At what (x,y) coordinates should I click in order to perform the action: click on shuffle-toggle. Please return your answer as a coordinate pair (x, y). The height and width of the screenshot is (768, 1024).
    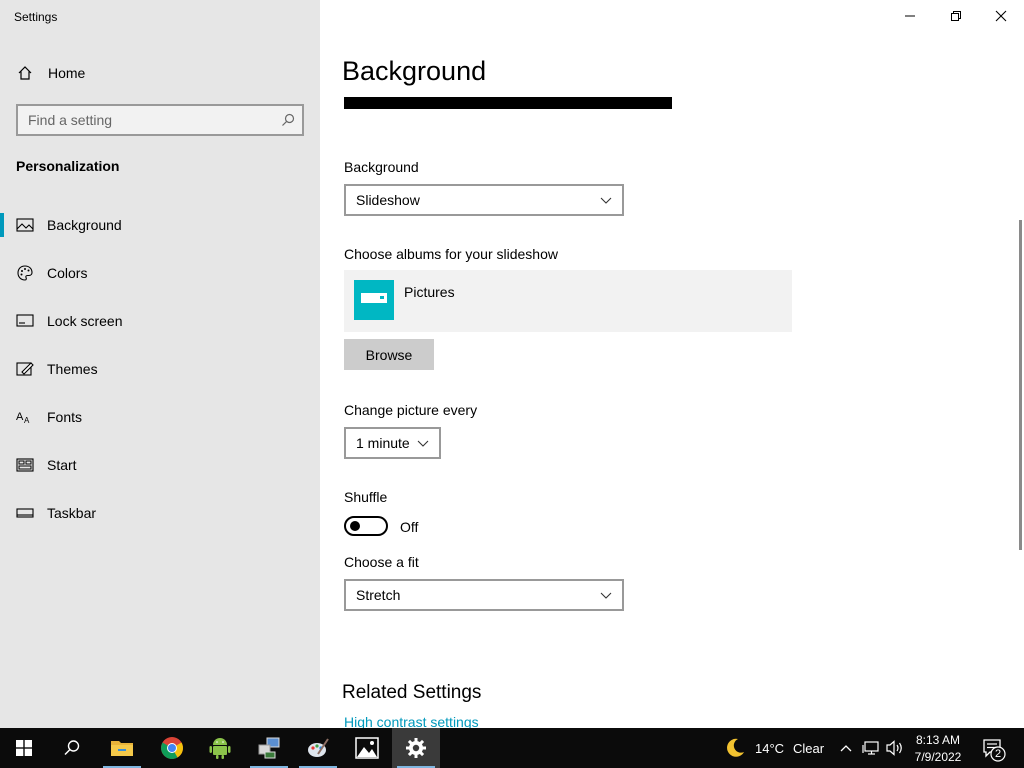
    Looking at the image, I should click on (366, 526).